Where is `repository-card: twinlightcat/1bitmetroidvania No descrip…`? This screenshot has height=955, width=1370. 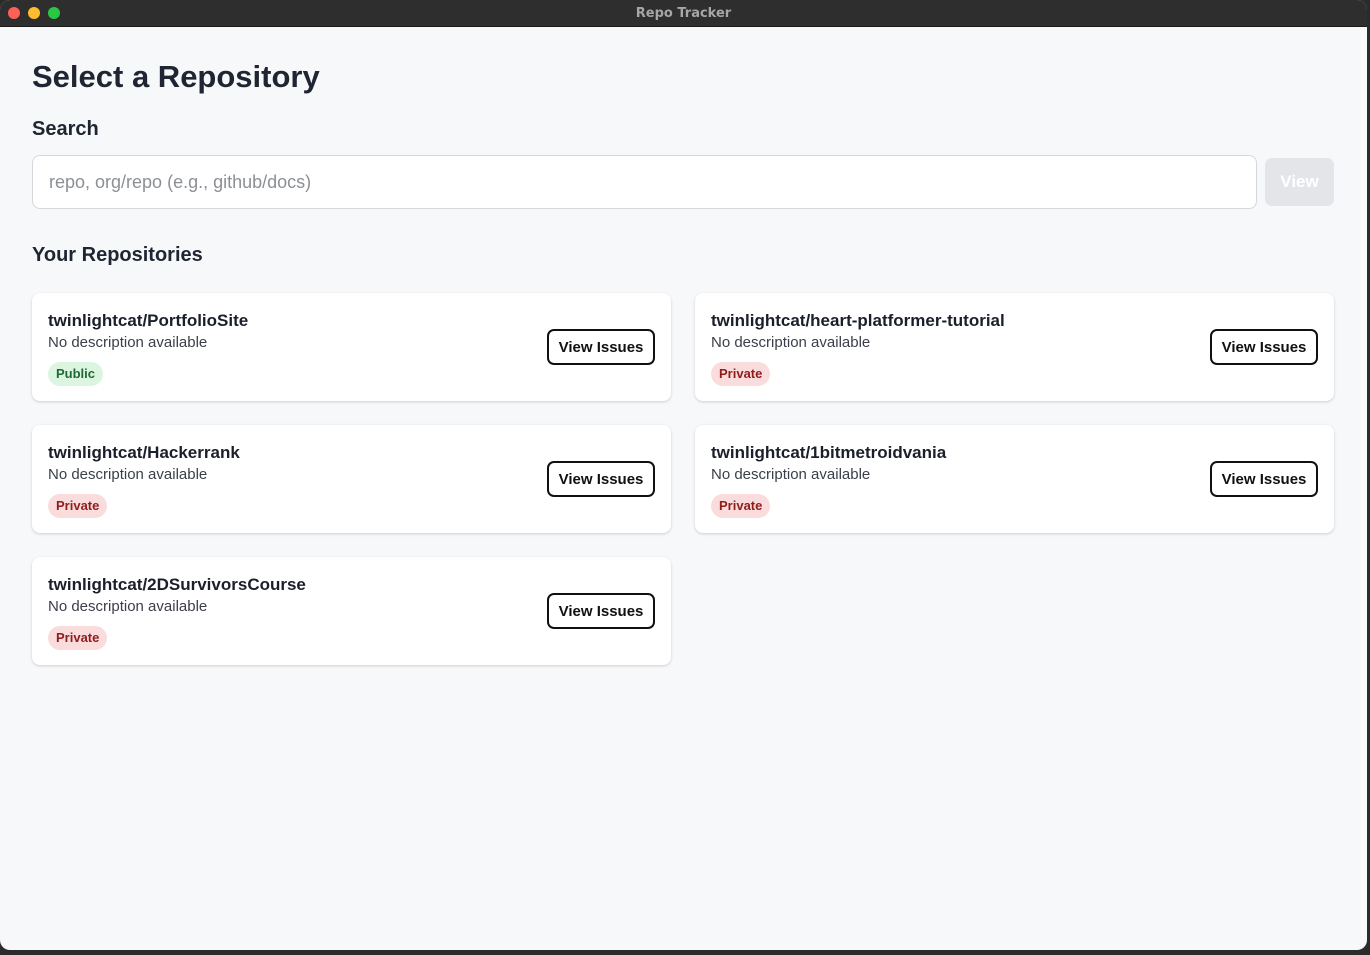 repository-card: twinlightcat/1bitmetroidvania No descrip… is located at coordinates (1014, 479).